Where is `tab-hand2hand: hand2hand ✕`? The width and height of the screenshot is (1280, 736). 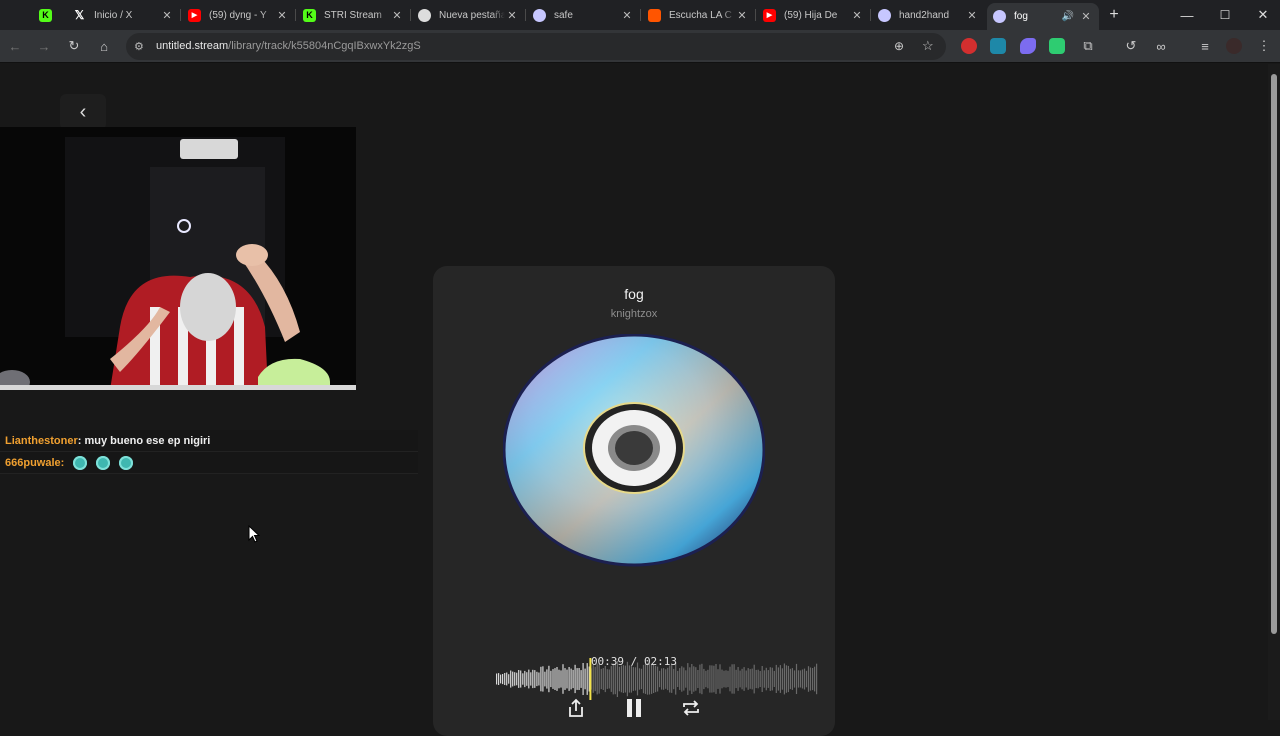 tab-hand2hand: hand2hand ✕ is located at coordinates (928, 15).